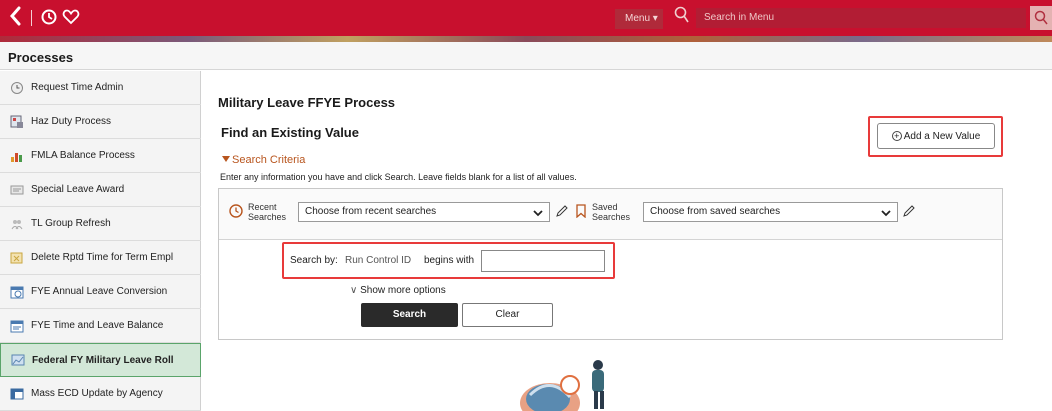  What do you see at coordinates (565, 383) in the screenshot?
I see `search-illustration` at bounding box center [565, 383].